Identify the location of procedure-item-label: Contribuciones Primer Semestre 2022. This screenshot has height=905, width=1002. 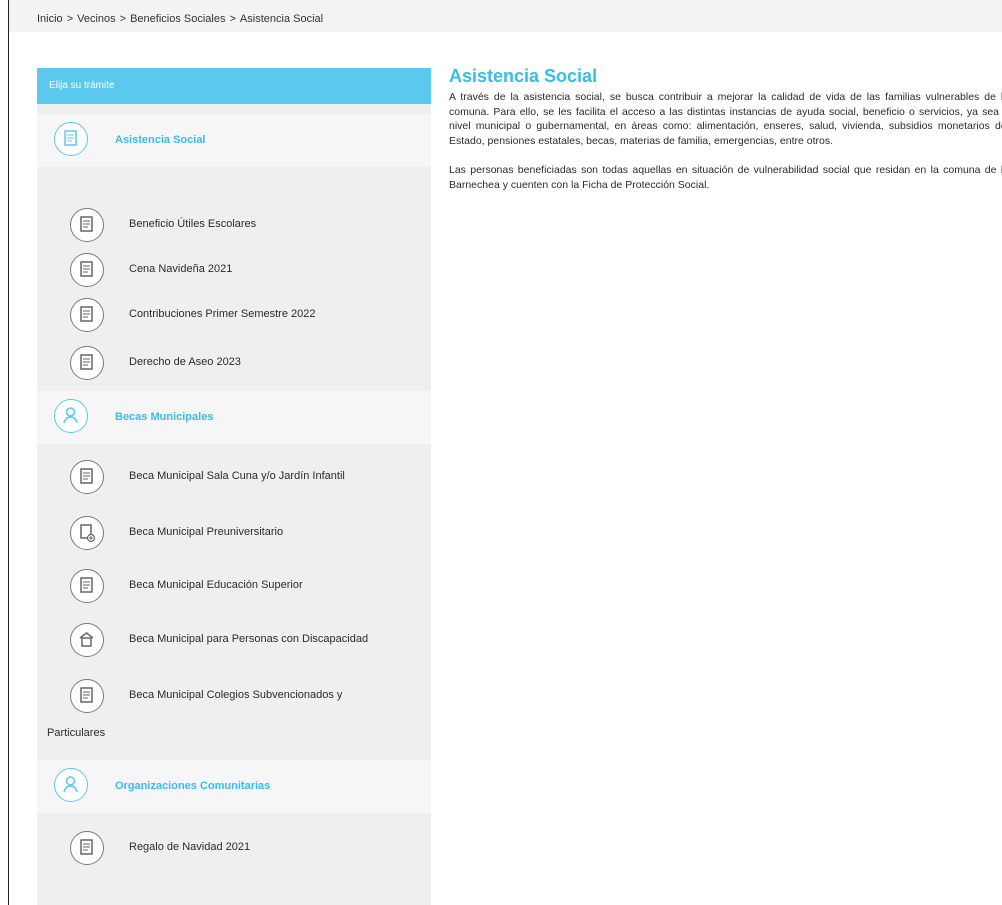
(222, 314).